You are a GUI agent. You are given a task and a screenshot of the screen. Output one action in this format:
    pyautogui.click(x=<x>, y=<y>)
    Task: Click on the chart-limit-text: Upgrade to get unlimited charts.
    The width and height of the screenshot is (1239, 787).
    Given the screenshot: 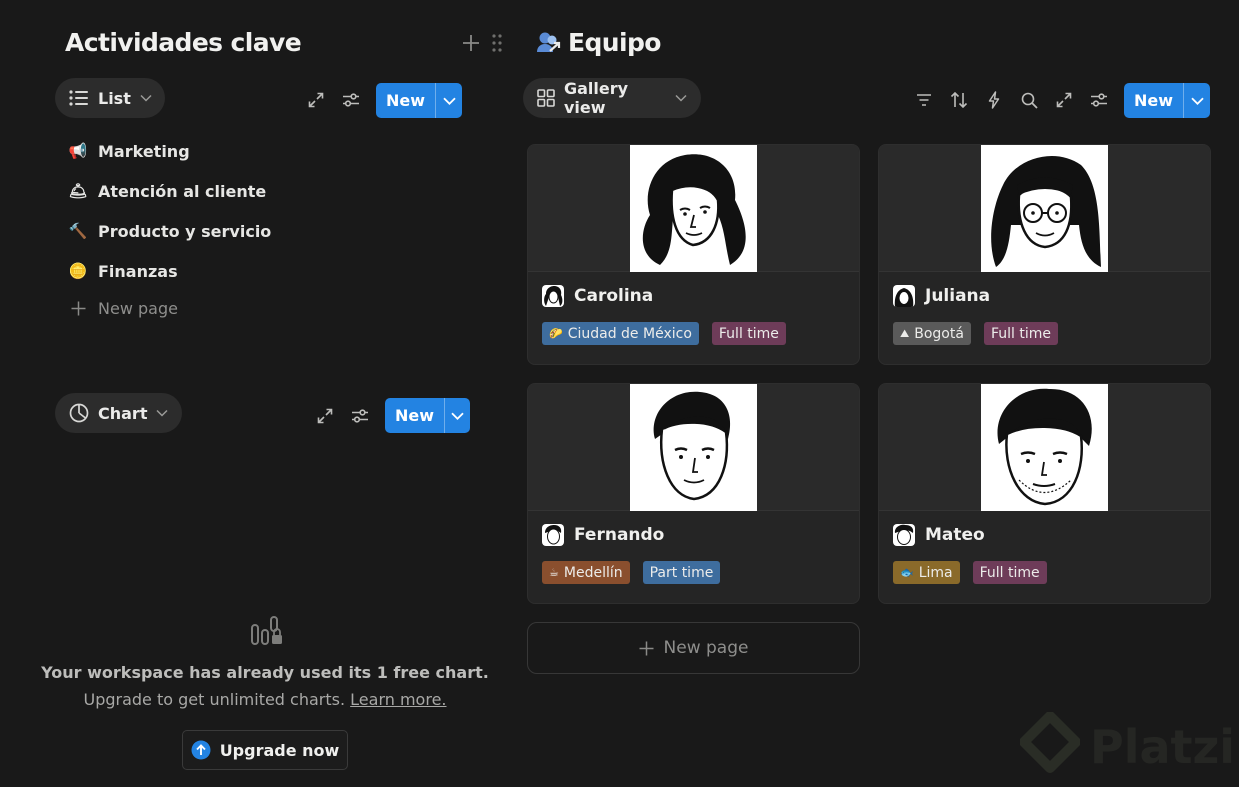 What is the action you would take?
    pyautogui.click(x=214, y=699)
    